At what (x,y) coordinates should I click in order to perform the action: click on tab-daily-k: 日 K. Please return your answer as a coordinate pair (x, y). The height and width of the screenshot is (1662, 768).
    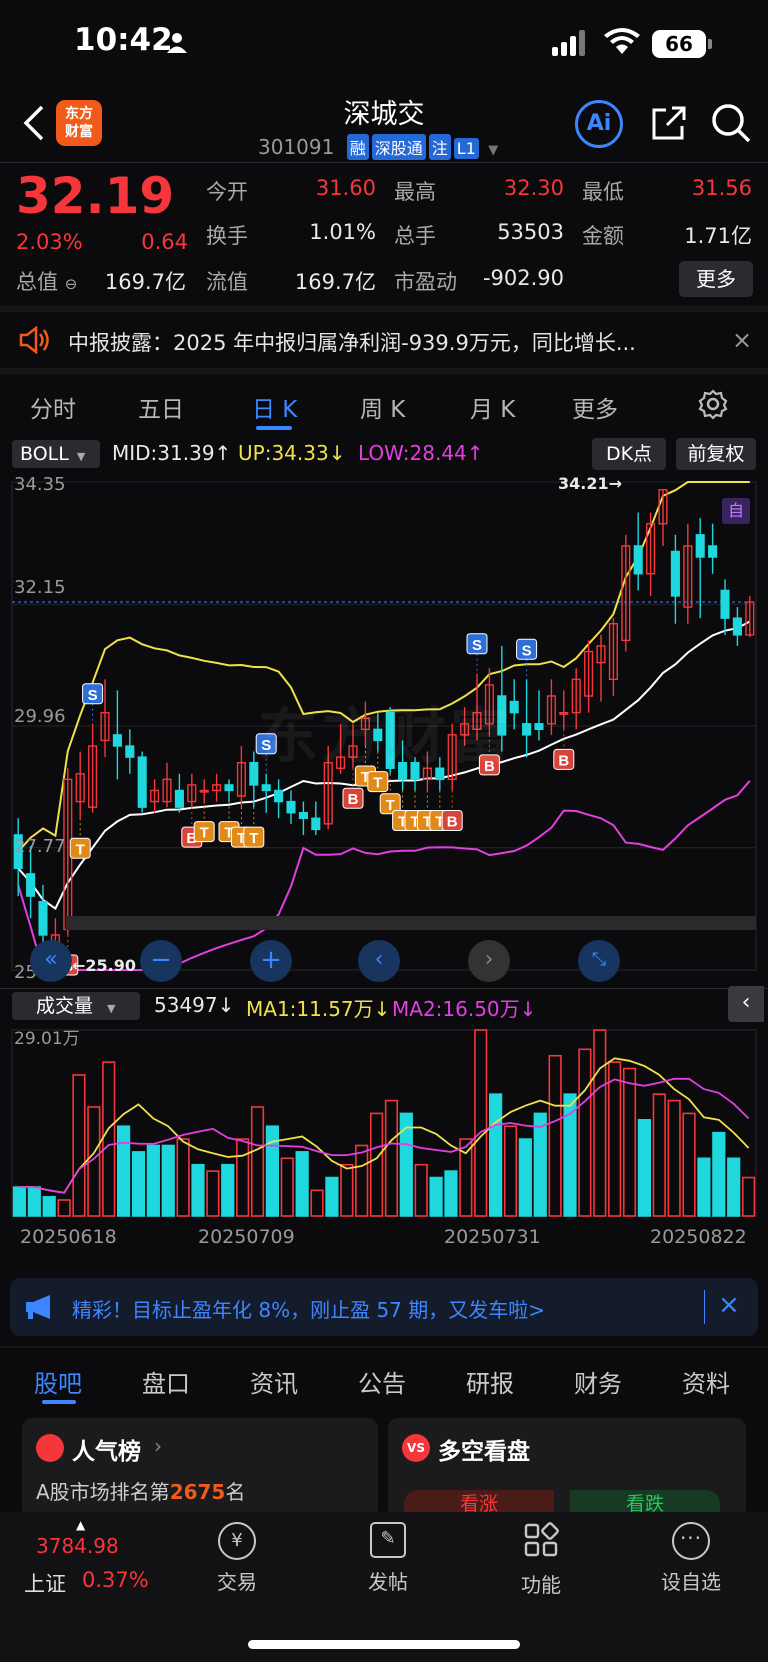
    Looking at the image, I should click on (274, 407).